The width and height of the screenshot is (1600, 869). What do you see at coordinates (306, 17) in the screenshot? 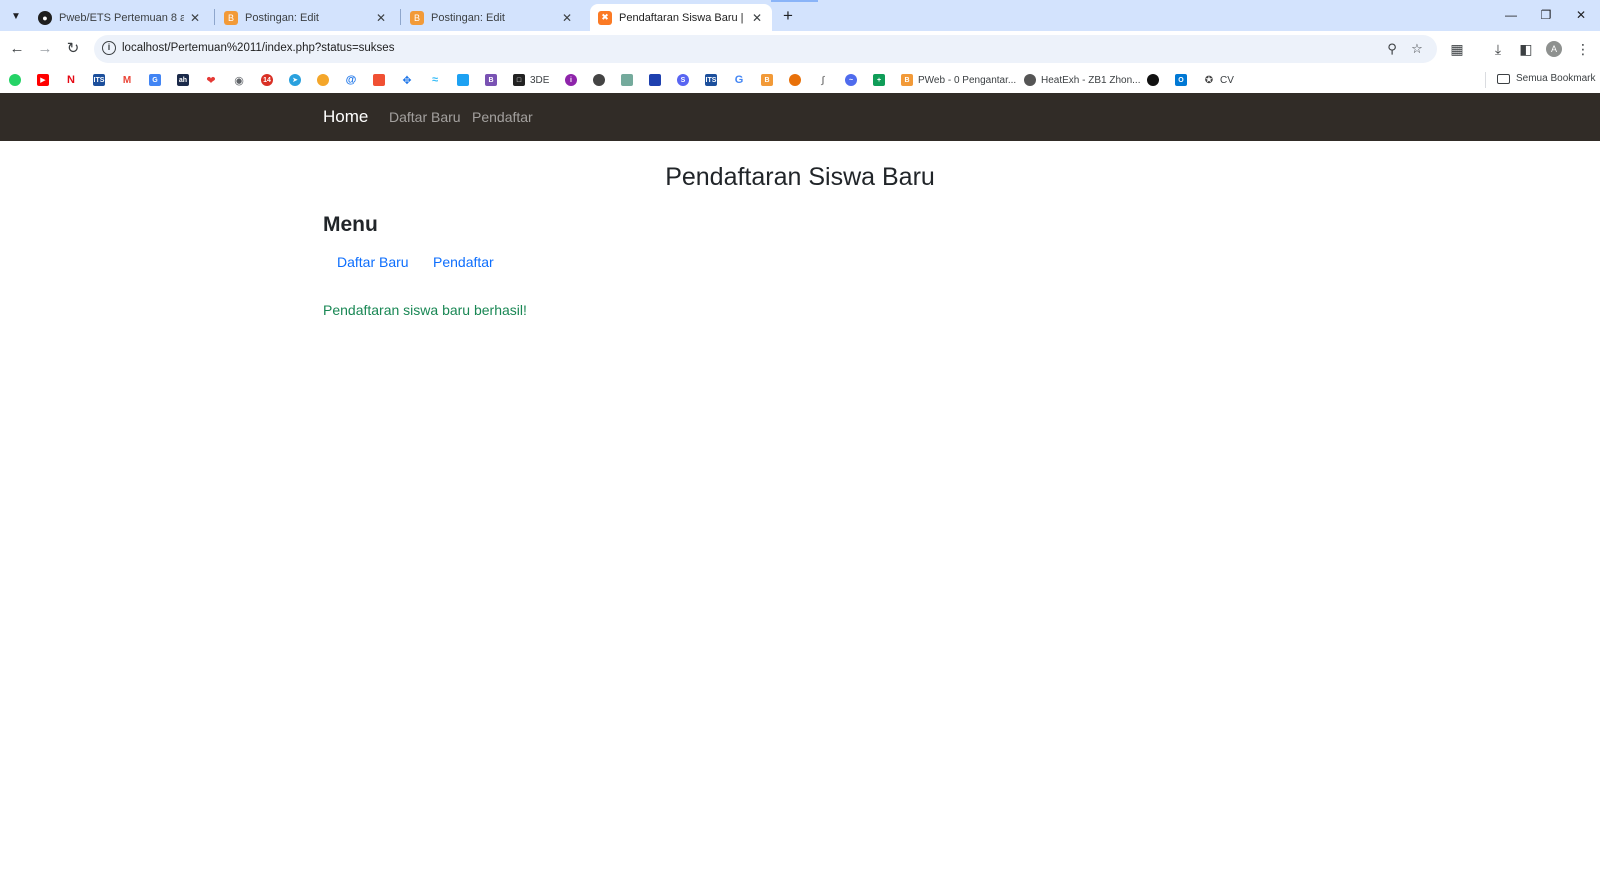
I see `tab-postingan-edit-1: B Postingan: Edit ✕` at bounding box center [306, 17].